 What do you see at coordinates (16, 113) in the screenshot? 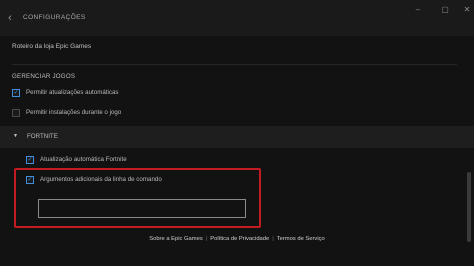
I see `install-during-game-checkbox` at bounding box center [16, 113].